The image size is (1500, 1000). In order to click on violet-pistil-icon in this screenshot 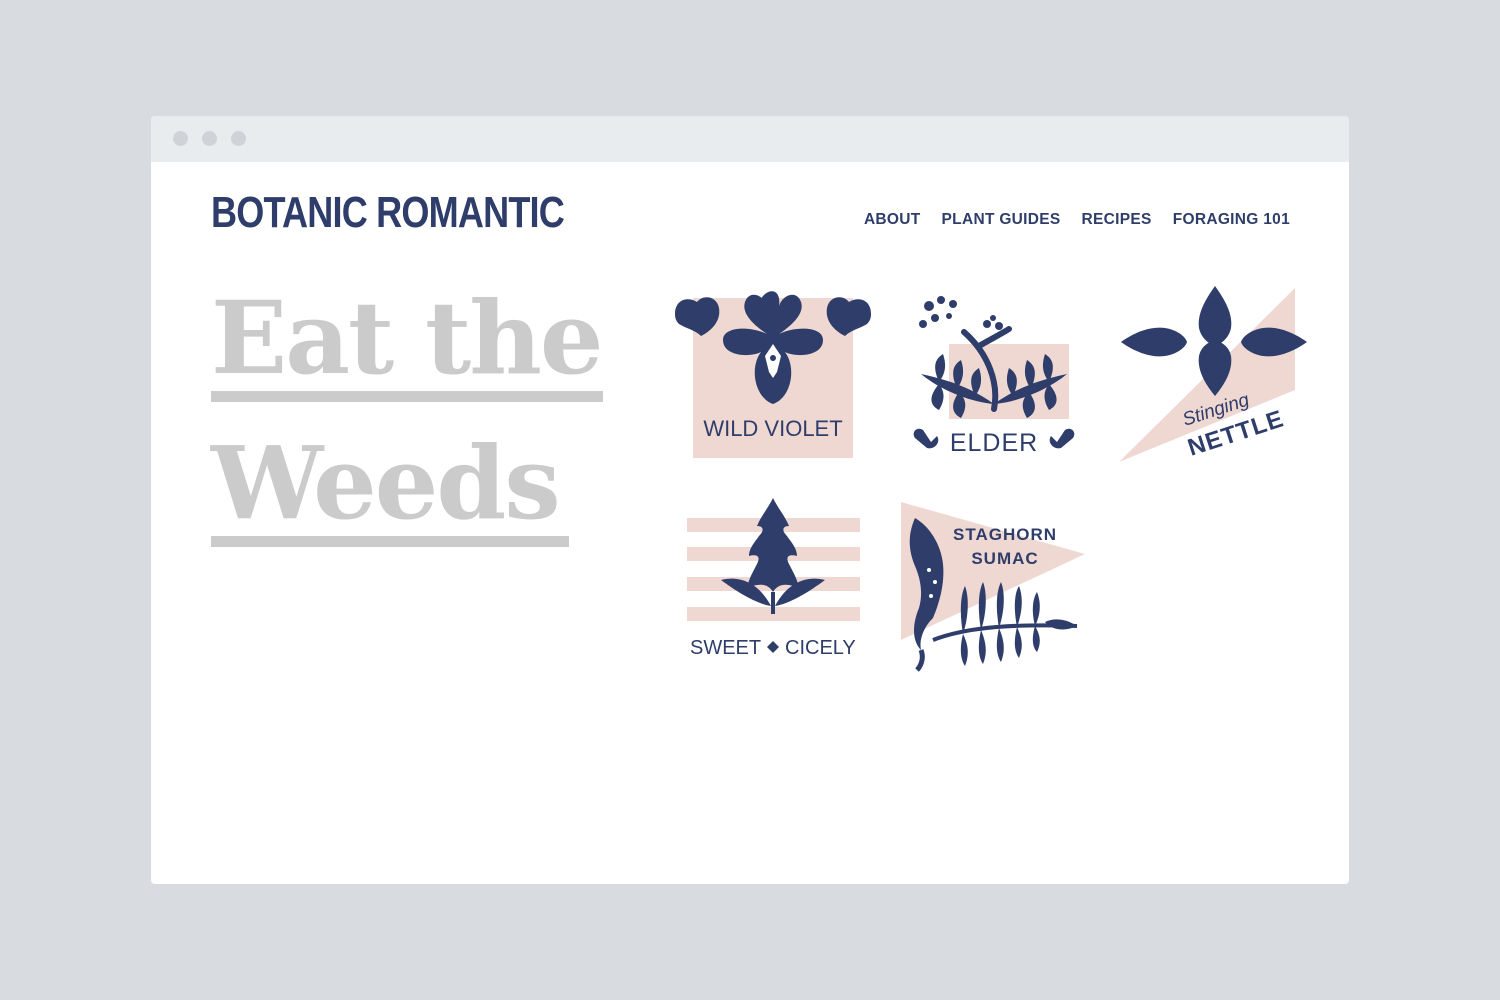, I will do `click(773, 358)`.